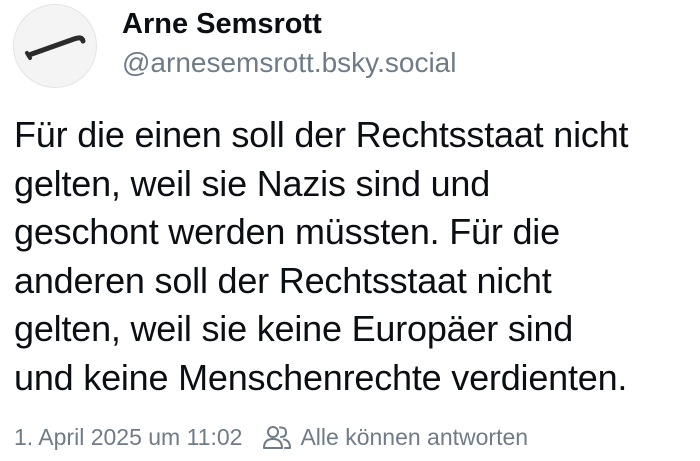 This screenshot has width=700, height=461. What do you see at coordinates (289, 63) in the screenshot?
I see `author-handle: @arnesemsrott.bsky.social` at bounding box center [289, 63].